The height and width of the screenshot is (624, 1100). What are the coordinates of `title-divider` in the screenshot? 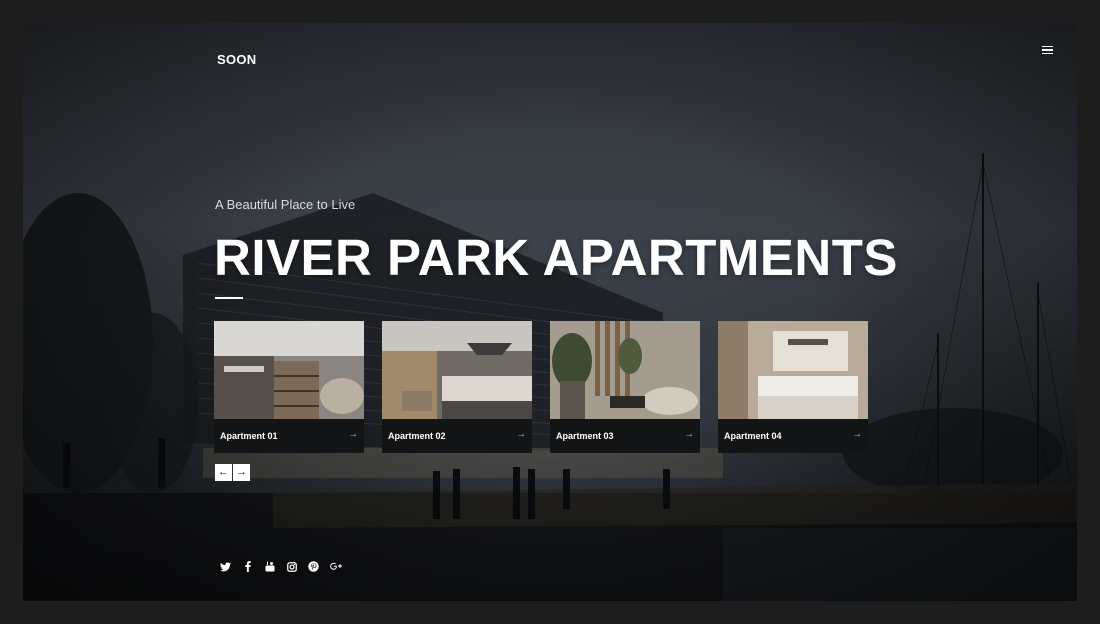 It's located at (229, 298).